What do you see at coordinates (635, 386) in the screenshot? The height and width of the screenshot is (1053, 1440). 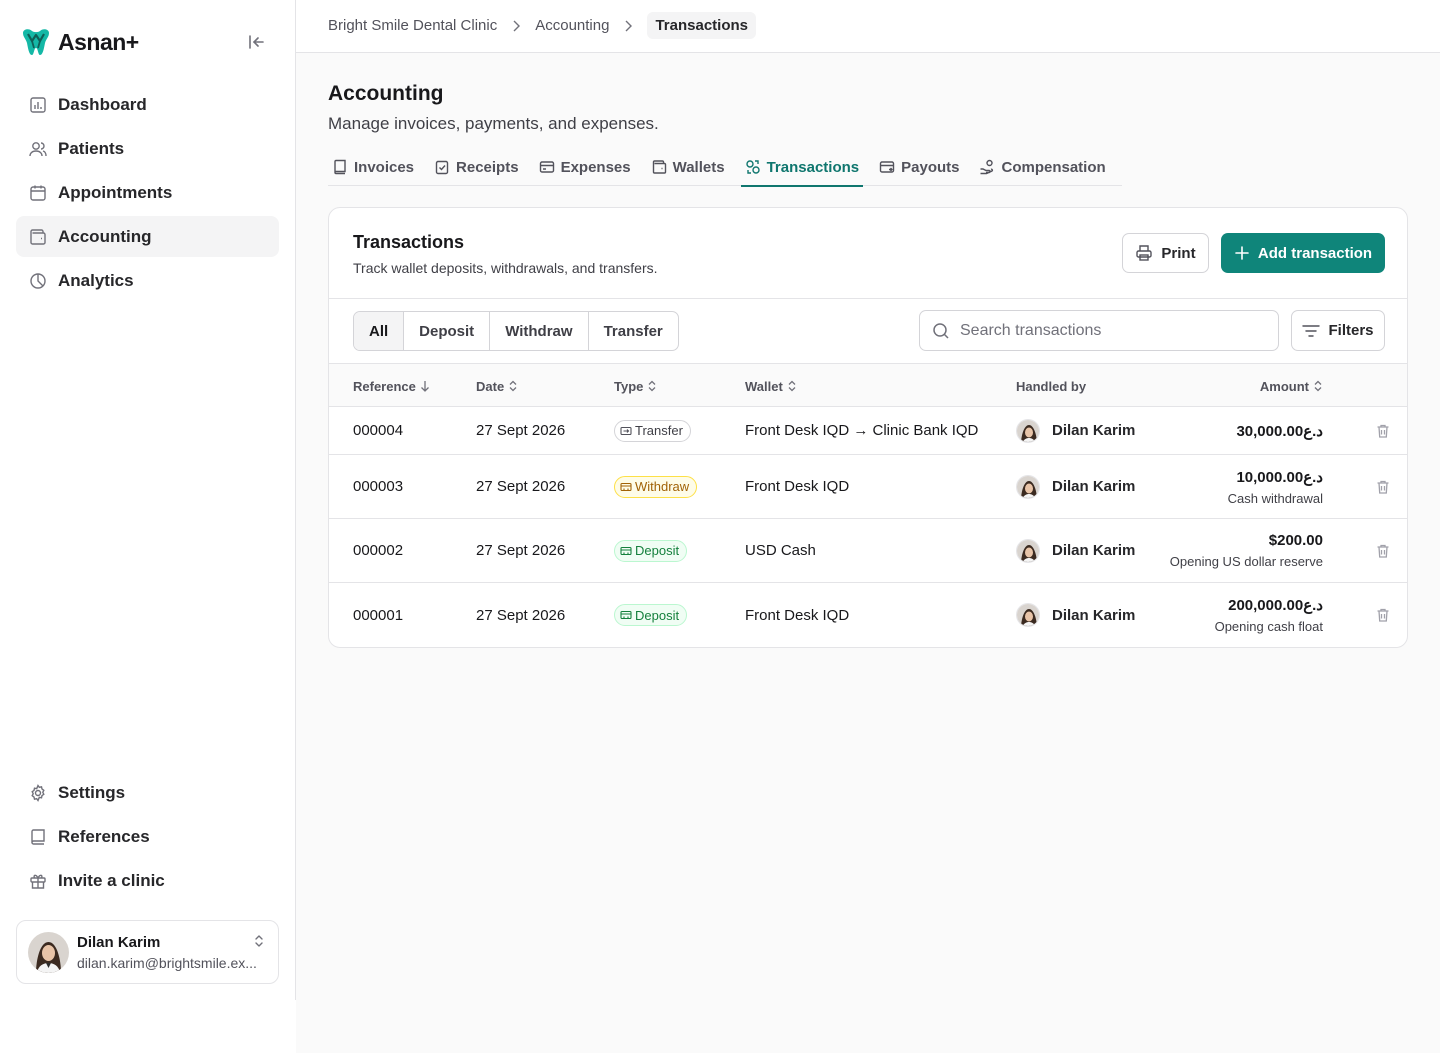 I see `column-header-type: Type` at bounding box center [635, 386].